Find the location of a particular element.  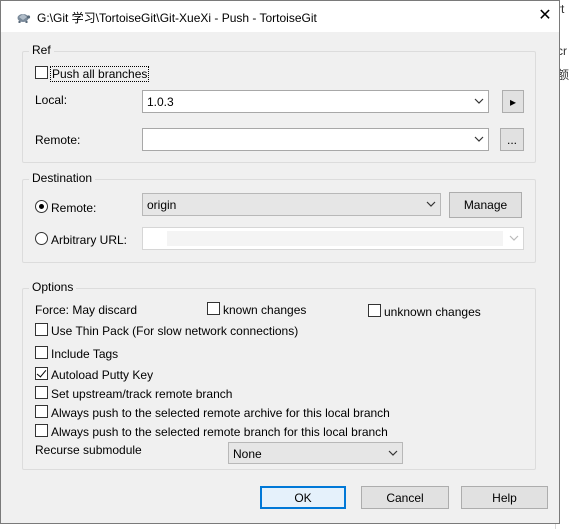

cancel-button-label: Cancel is located at coordinates (405, 497).